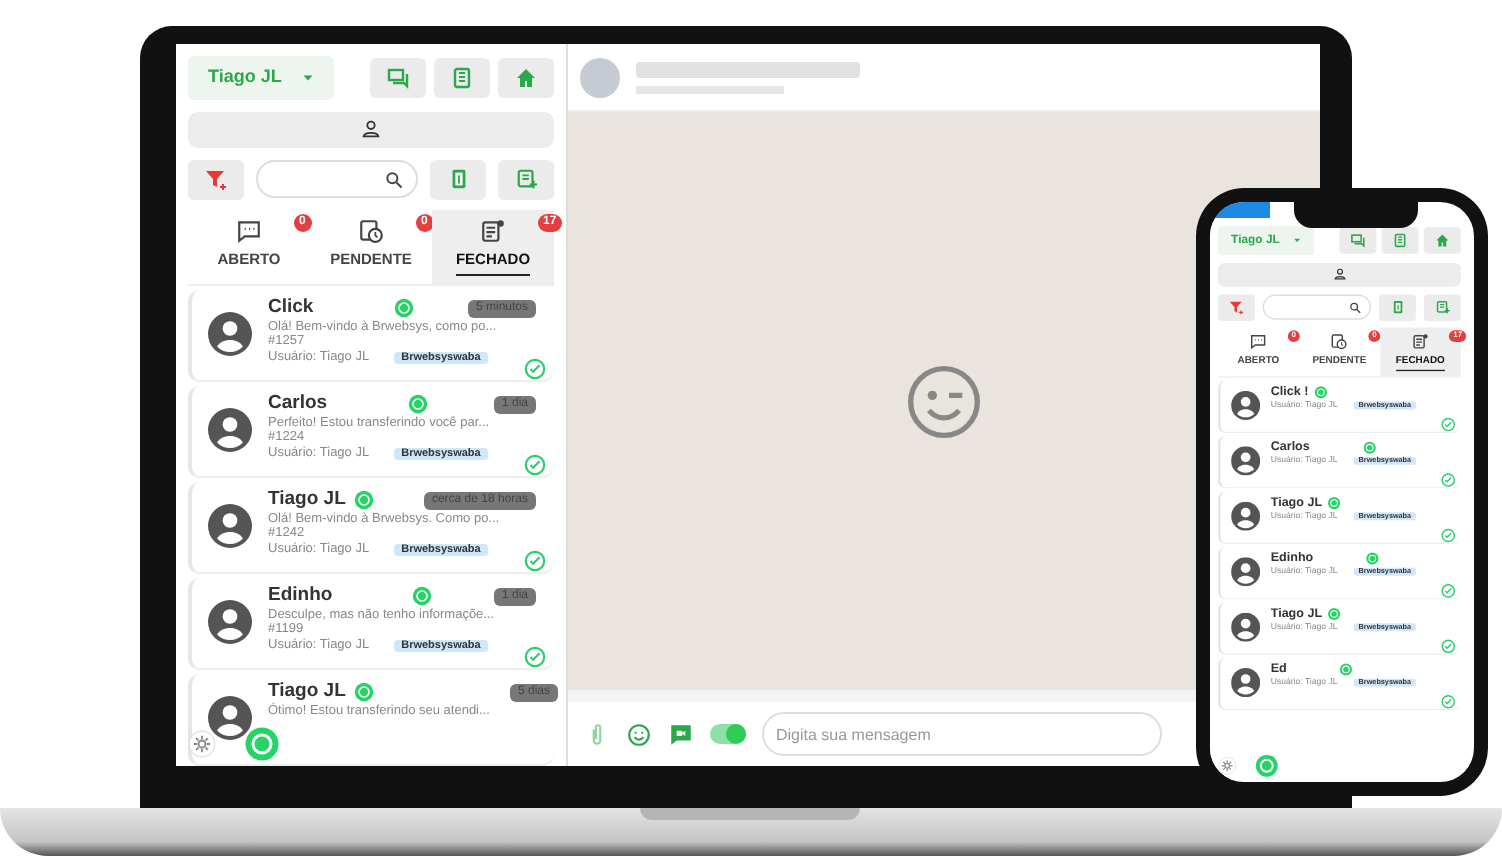 The image size is (1502, 862). I want to click on avatar-placeholder, so click(600, 77).